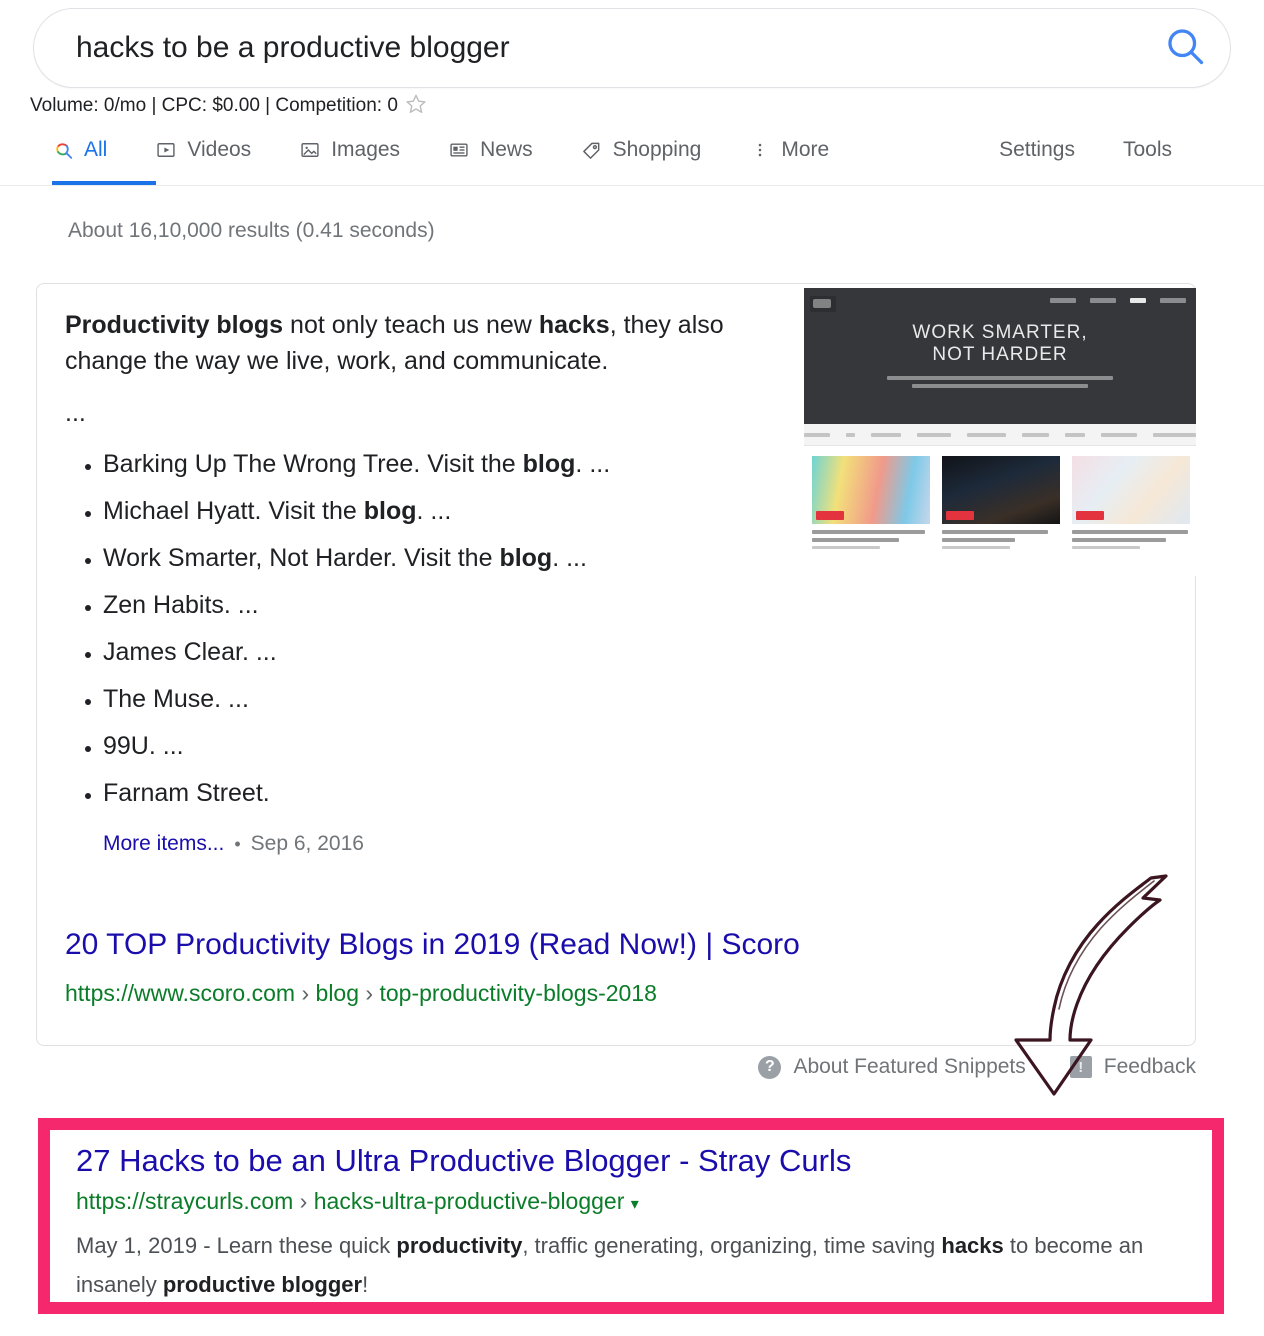 This screenshot has height=1336, width=1264. What do you see at coordinates (366, 149) in the screenshot?
I see `tab-images-label: Images` at bounding box center [366, 149].